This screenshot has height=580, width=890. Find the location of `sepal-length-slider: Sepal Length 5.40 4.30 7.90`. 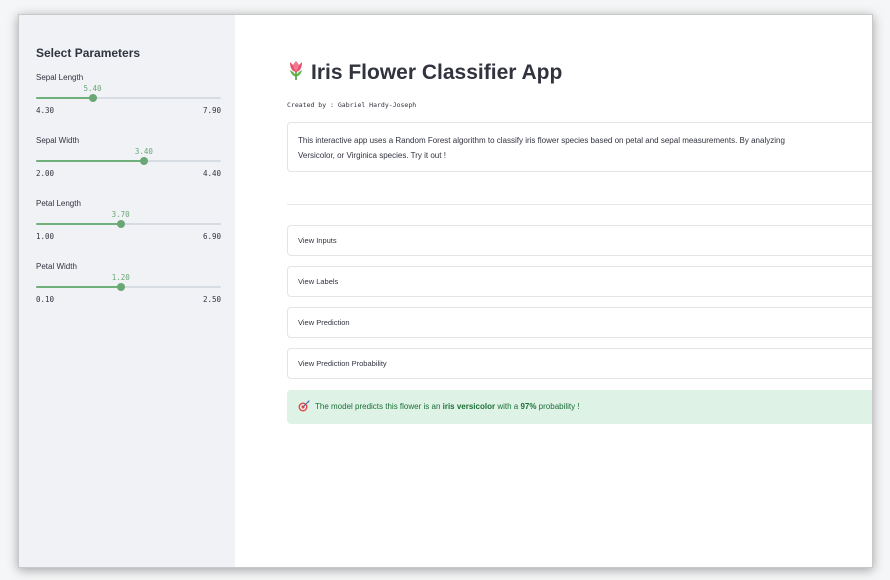

sepal-length-slider: Sepal Length 5.40 4.30 7.90 is located at coordinates (128, 102).